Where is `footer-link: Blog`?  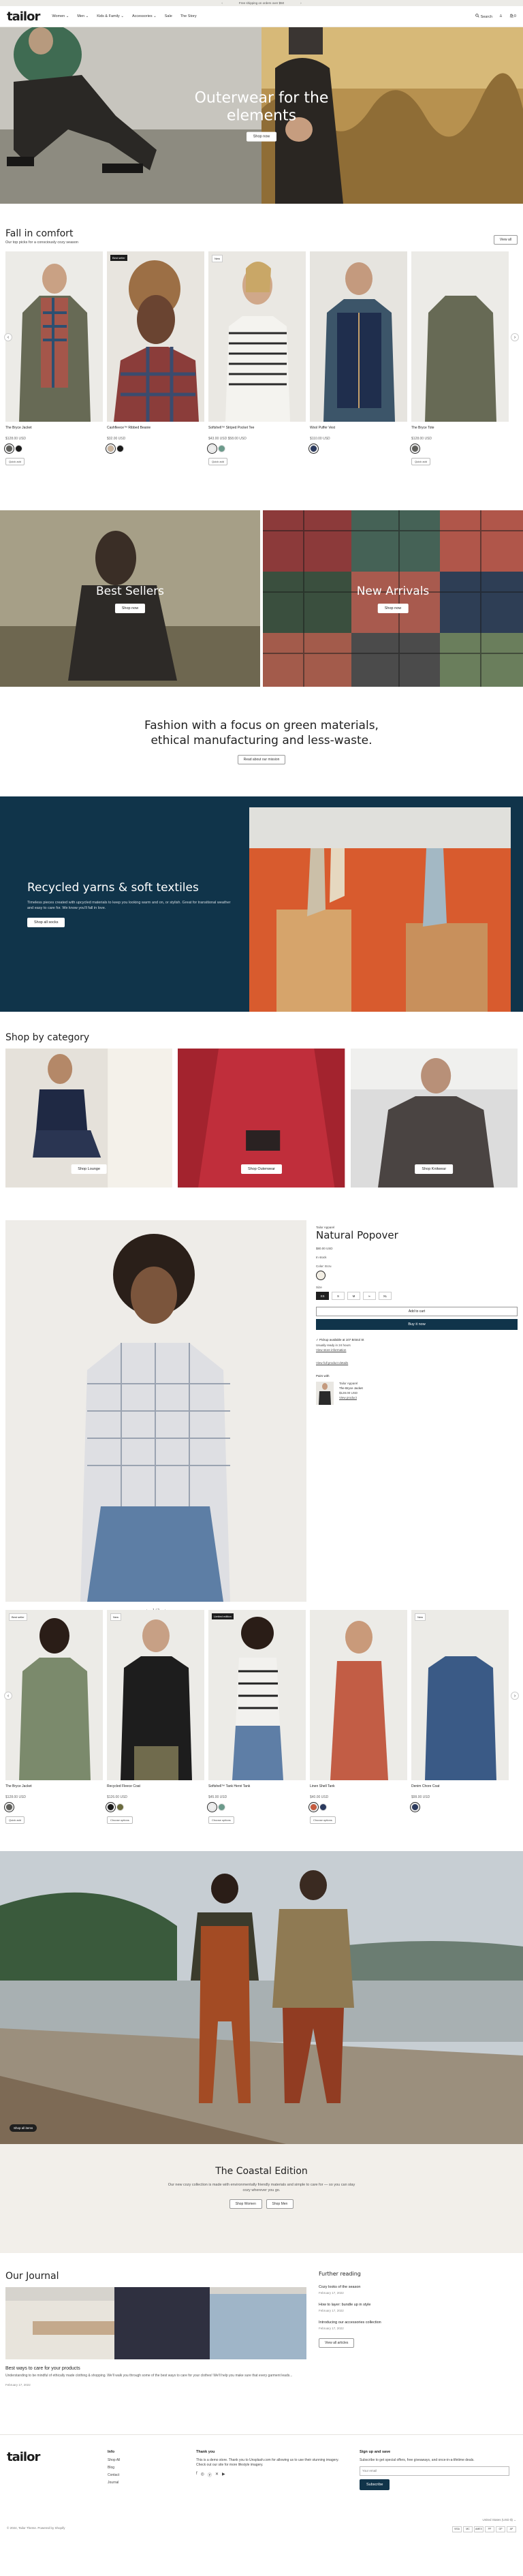 footer-link: Blog is located at coordinates (145, 2468).